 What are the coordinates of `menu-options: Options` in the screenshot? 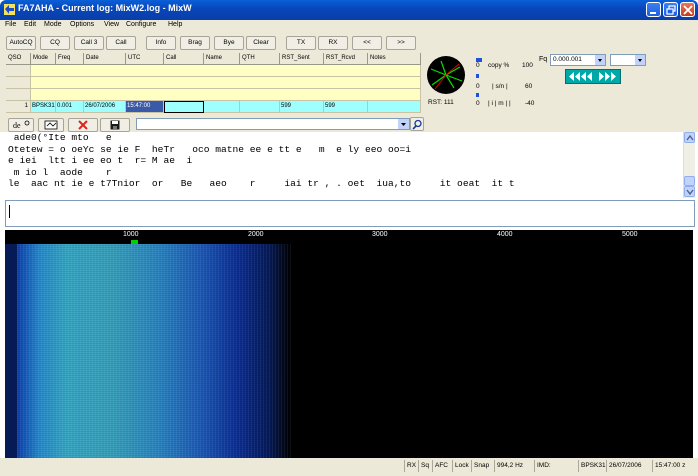 It's located at (82, 24).